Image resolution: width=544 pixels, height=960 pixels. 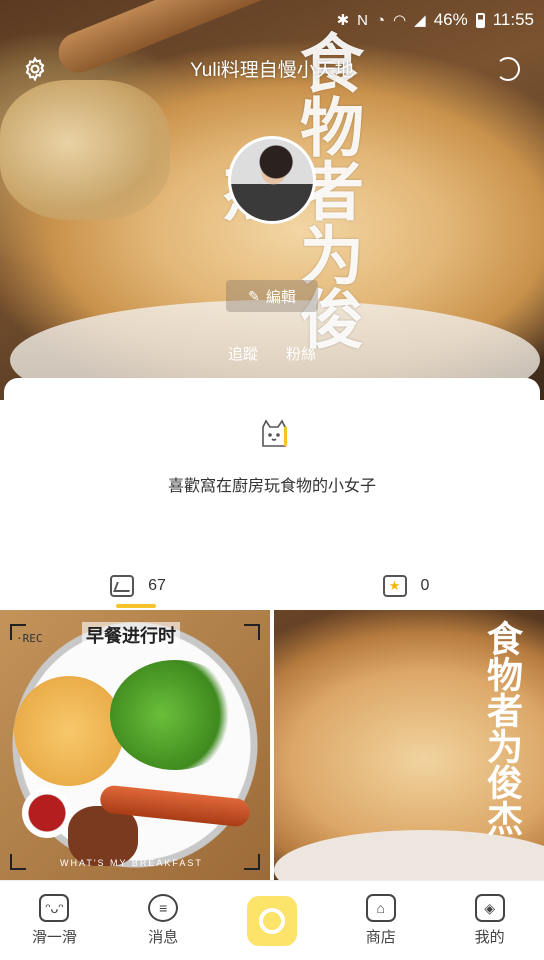 What do you see at coordinates (136, 606) in the screenshot?
I see `active-tab-indicator` at bounding box center [136, 606].